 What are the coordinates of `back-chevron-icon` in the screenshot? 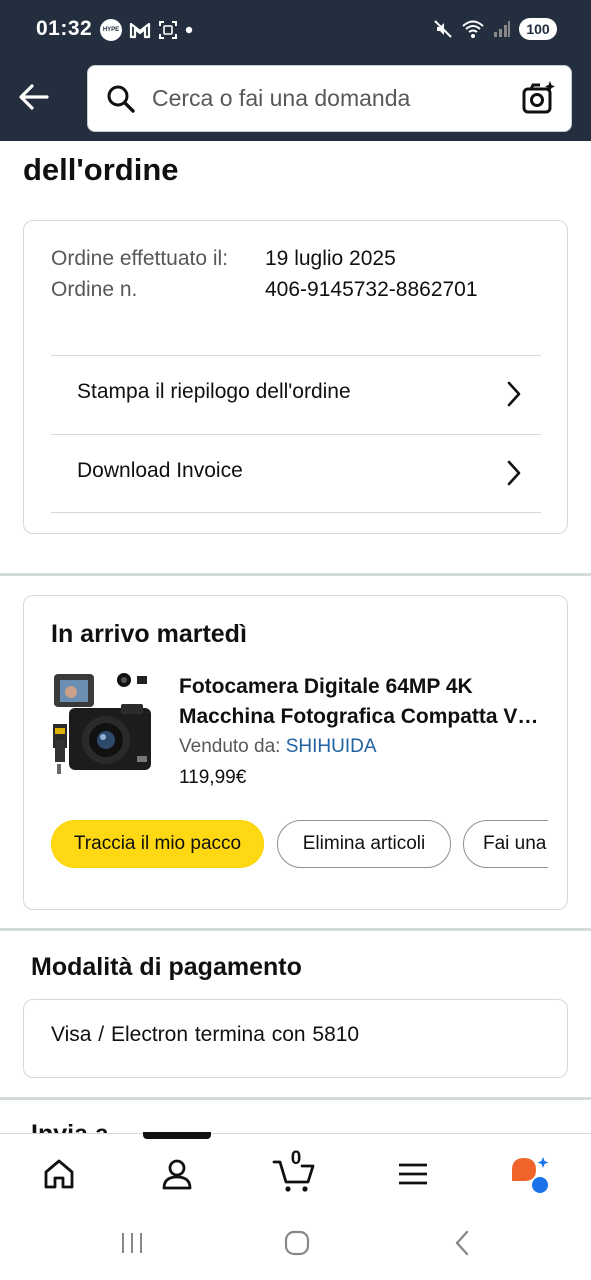 It's located at (462, 1243).